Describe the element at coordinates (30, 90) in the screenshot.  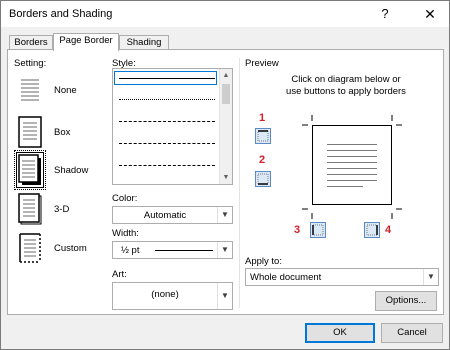
I see `setting-none-icon` at that location.